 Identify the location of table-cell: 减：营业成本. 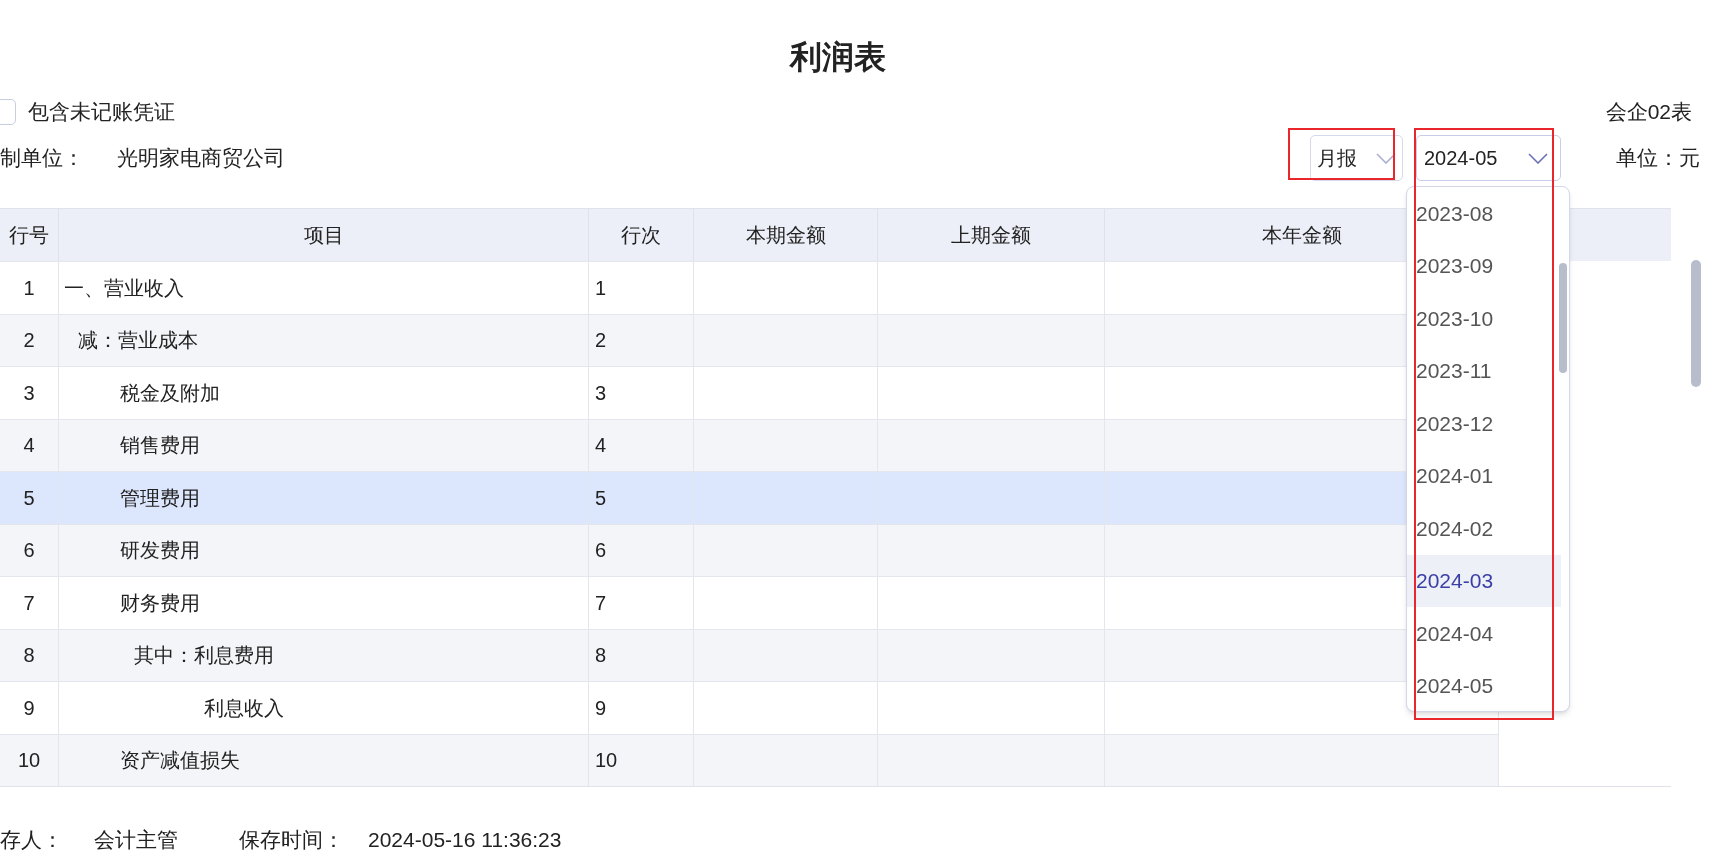
(324, 339).